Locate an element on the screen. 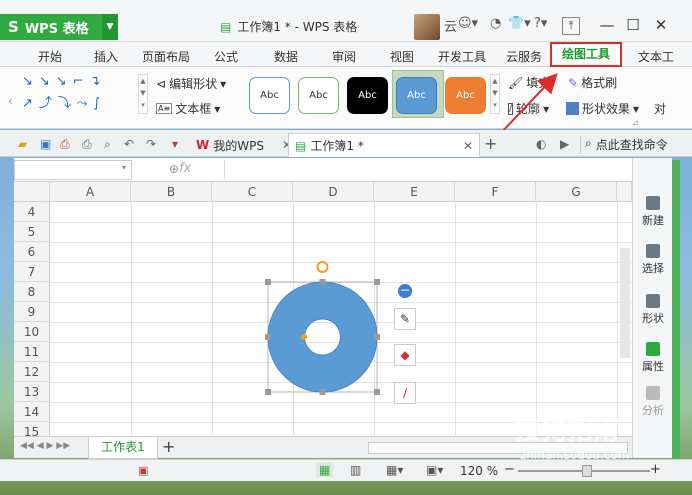  command-search: ⌕ 点此查找命令 is located at coordinates (624, 144).